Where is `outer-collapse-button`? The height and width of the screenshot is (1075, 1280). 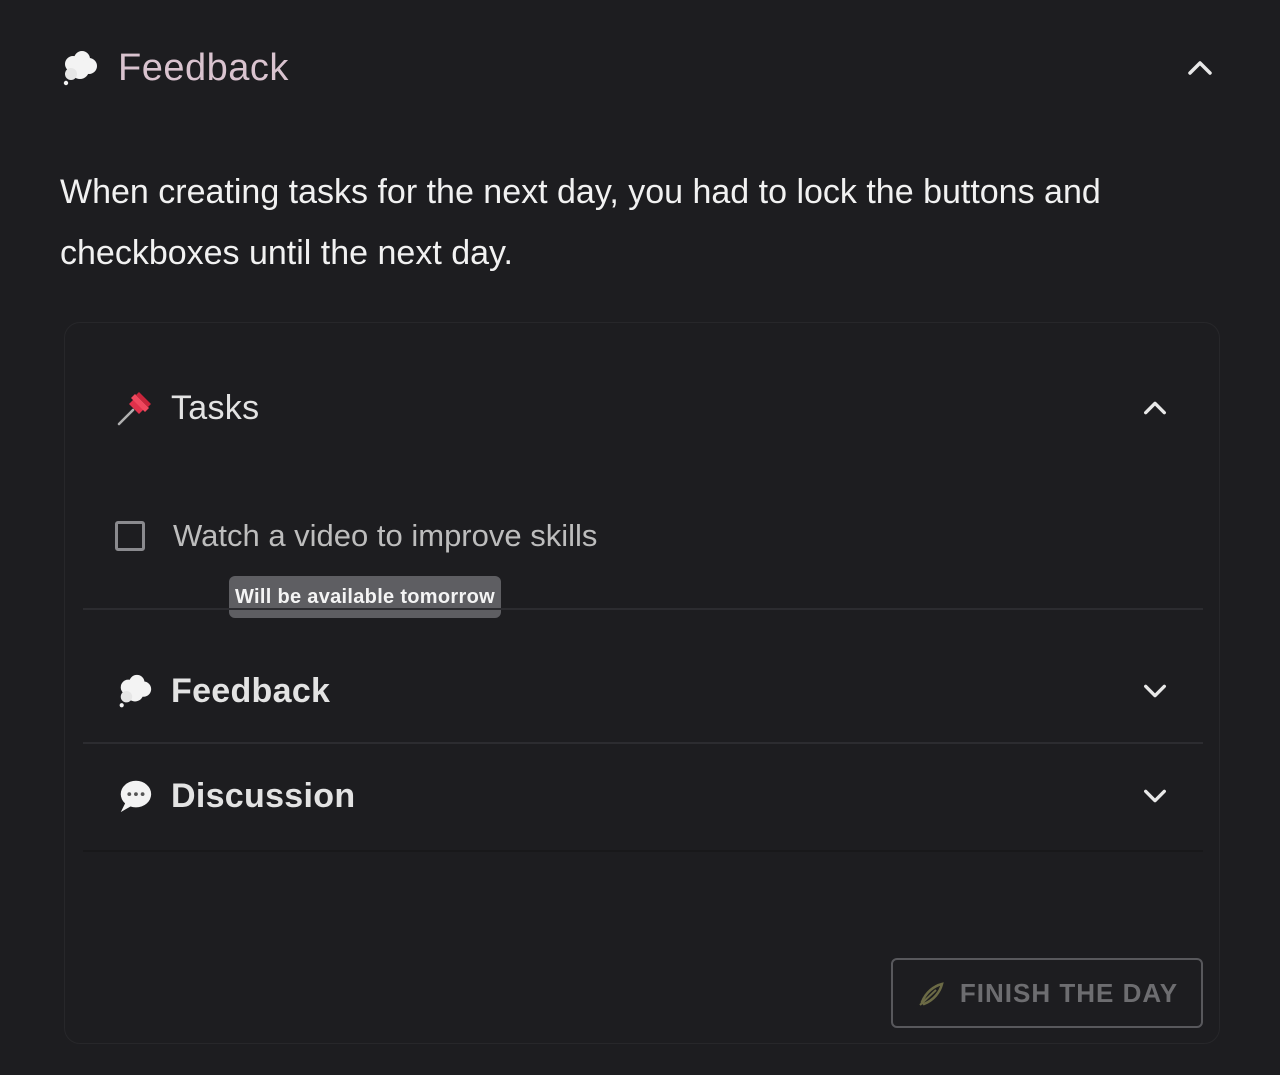 outer-collapse-button is located at coordinates (1200, 68).